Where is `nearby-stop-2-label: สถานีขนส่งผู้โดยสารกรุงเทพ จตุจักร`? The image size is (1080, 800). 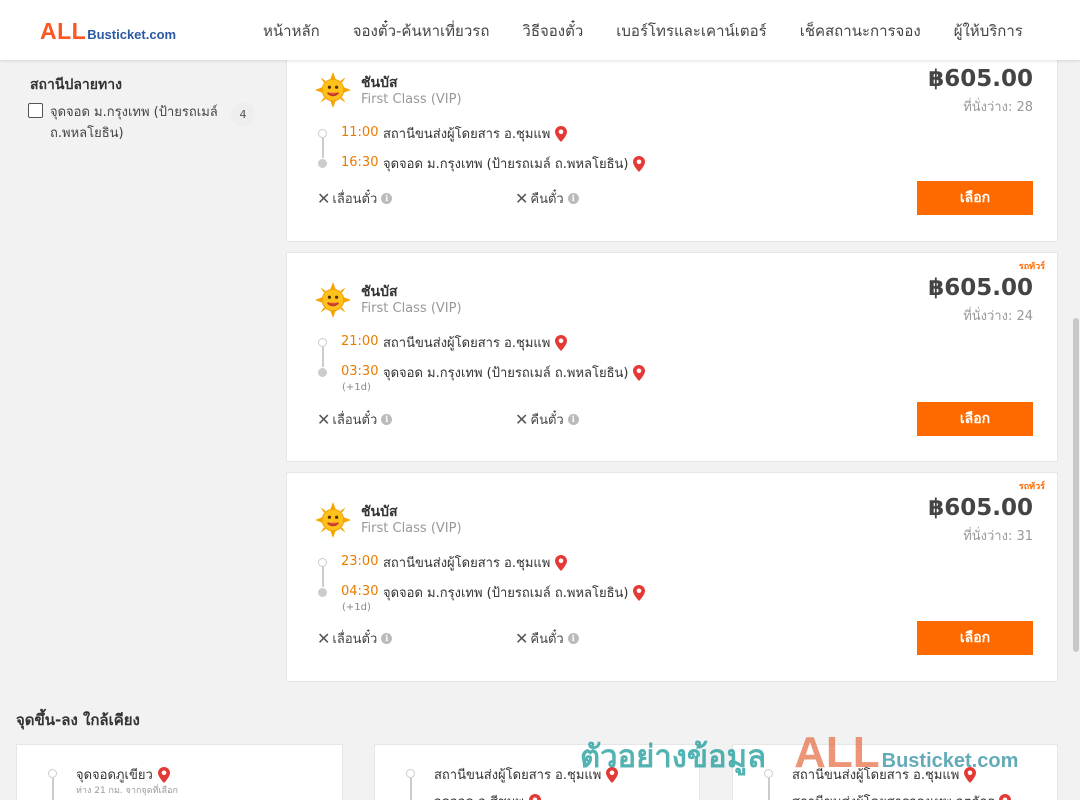 nearby-stop-2-label: สถานีขนส่งผู้โดยสารกรุงเทพ จตุจักร is located at coordinates (893, 795).